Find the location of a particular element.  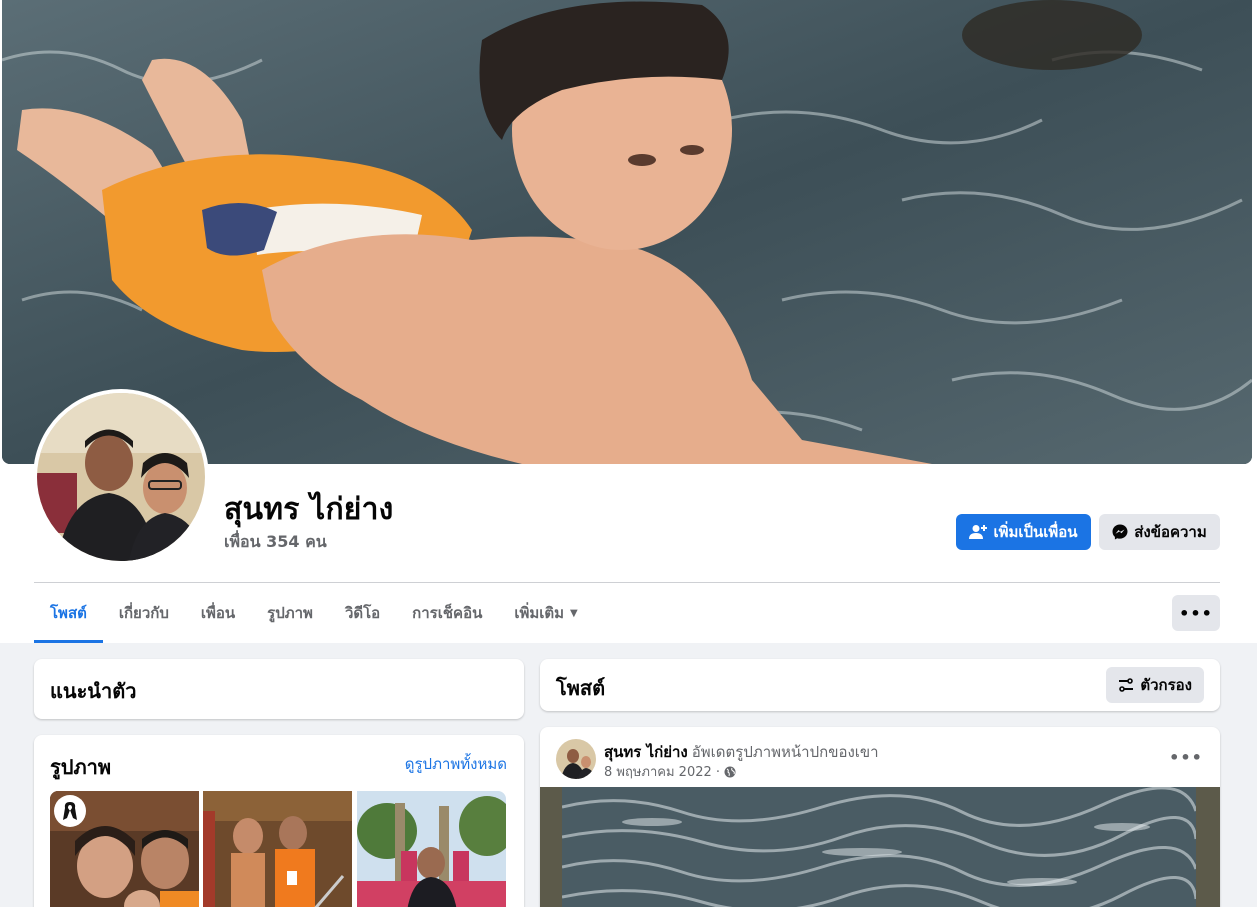

filter-label: ตัวกรอง is located at coordinates (1166, 685).